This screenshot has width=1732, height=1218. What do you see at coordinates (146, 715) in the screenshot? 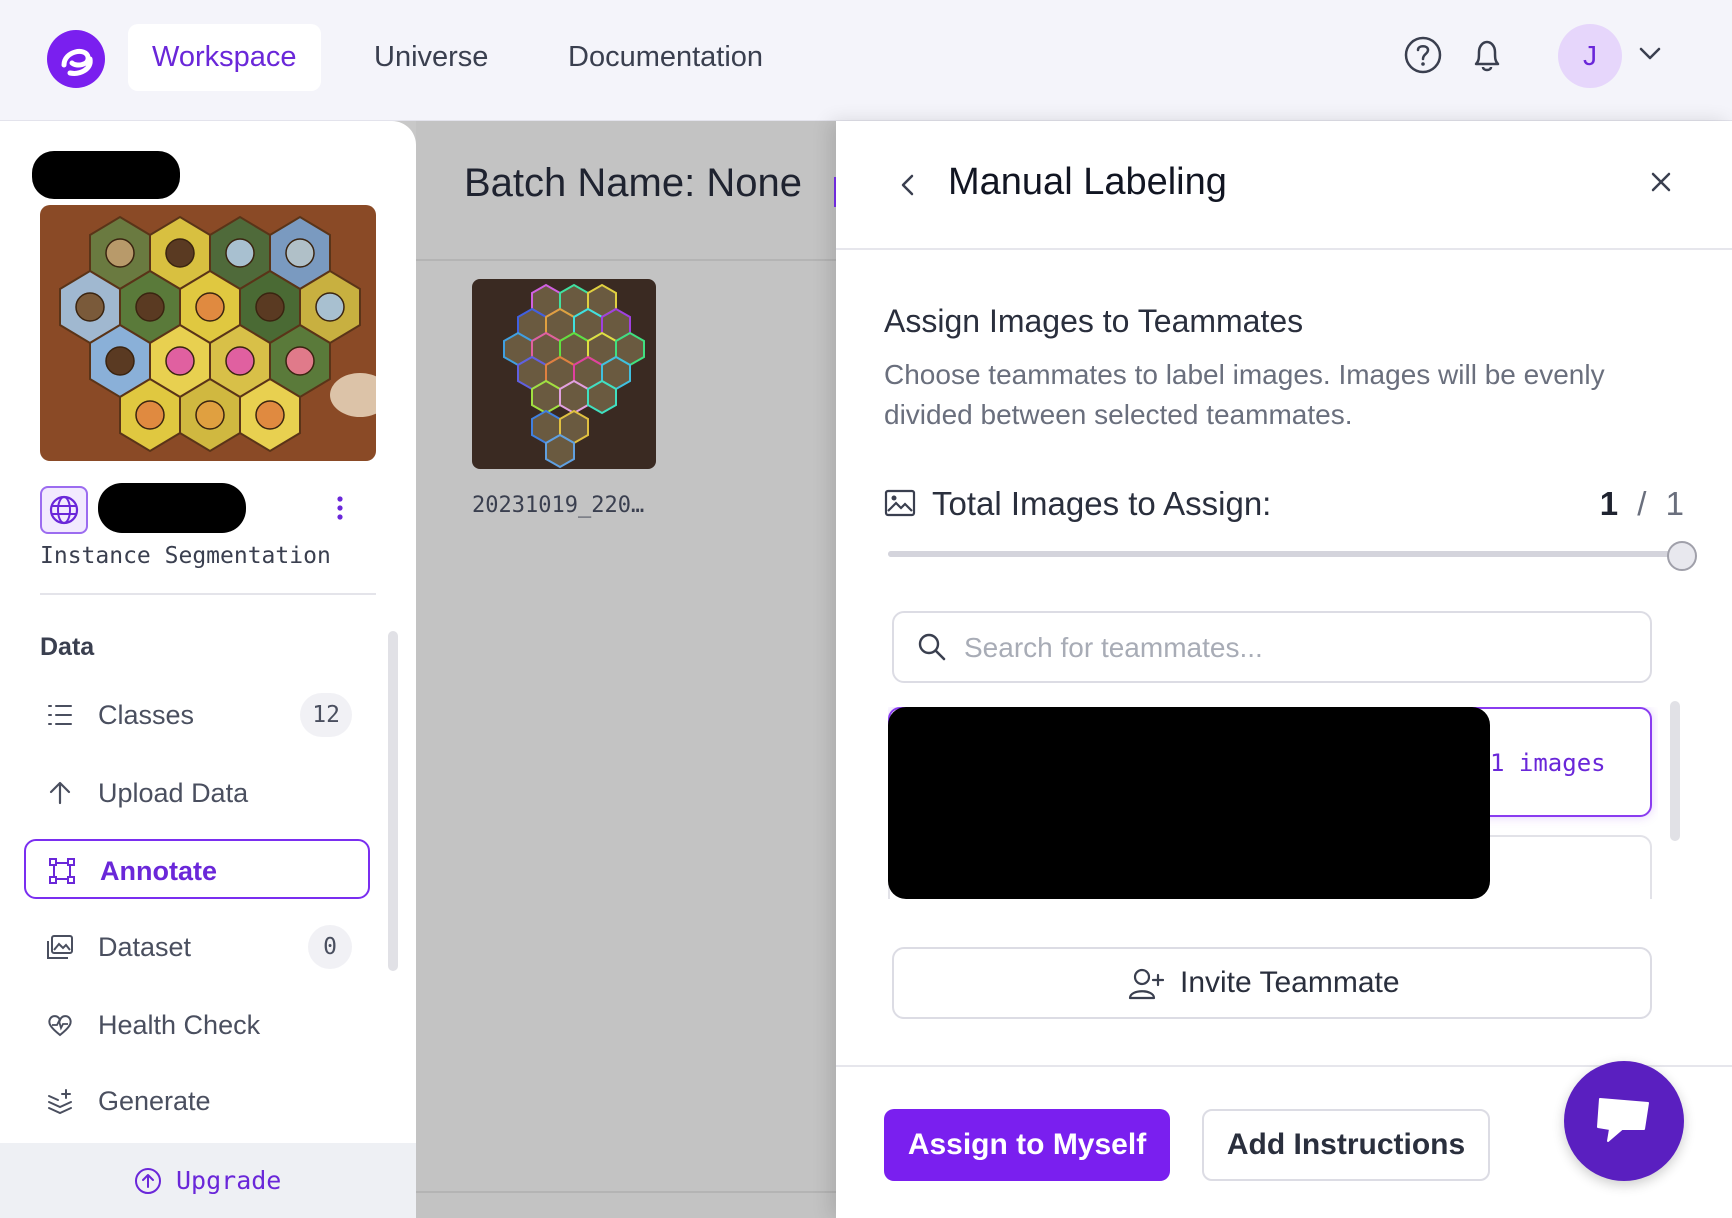
I see `sidebar-item-label: Classes` at bounding box center [146, 715].